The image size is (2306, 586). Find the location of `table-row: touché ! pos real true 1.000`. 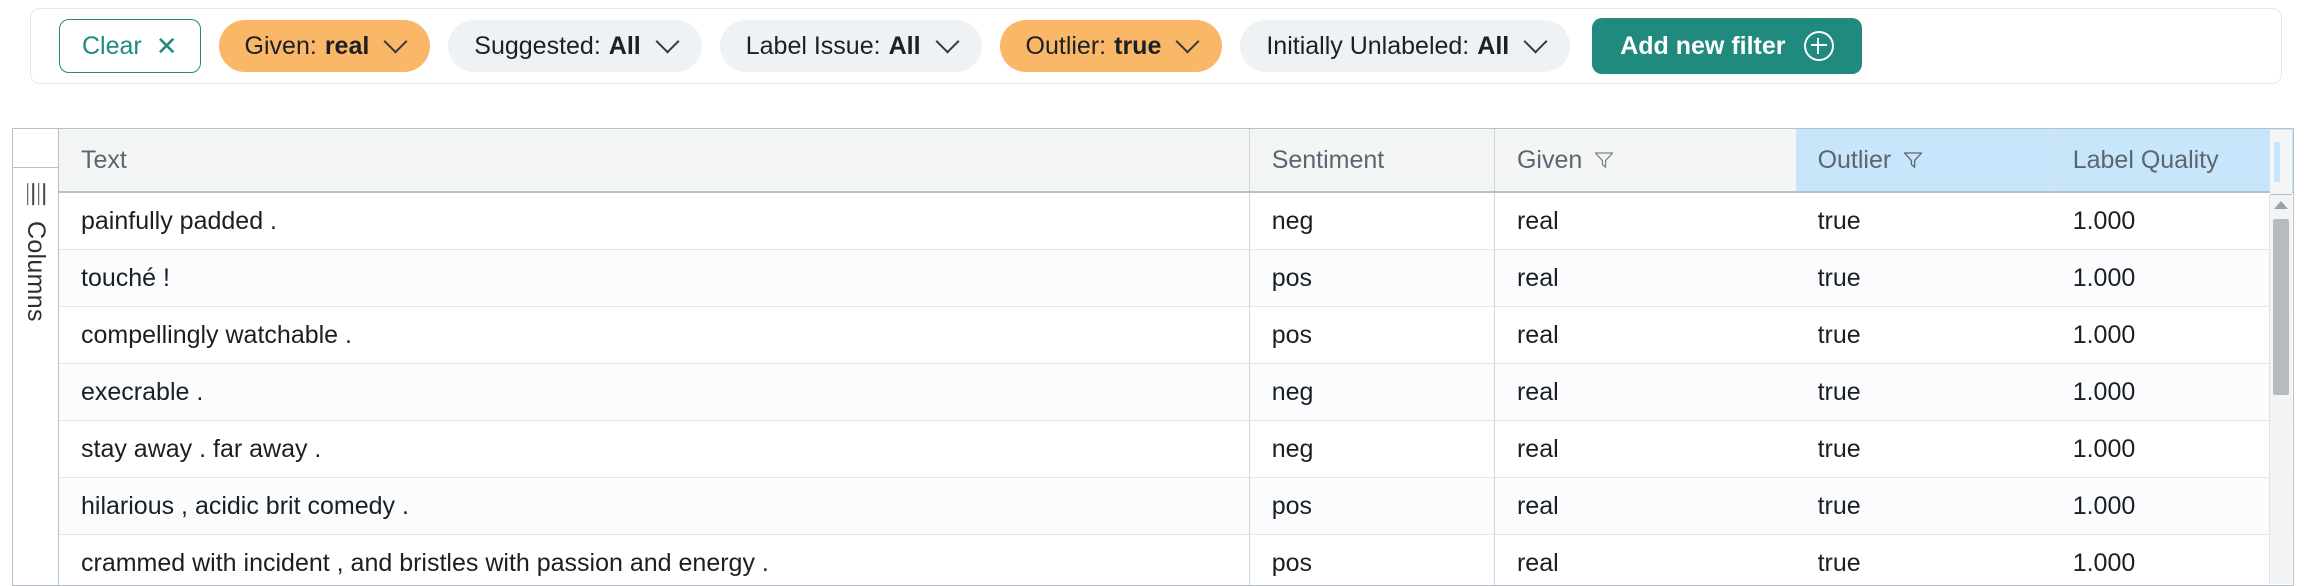

table-row: touché ! pos real true 1.000 is located at coordinates (1176, 278).